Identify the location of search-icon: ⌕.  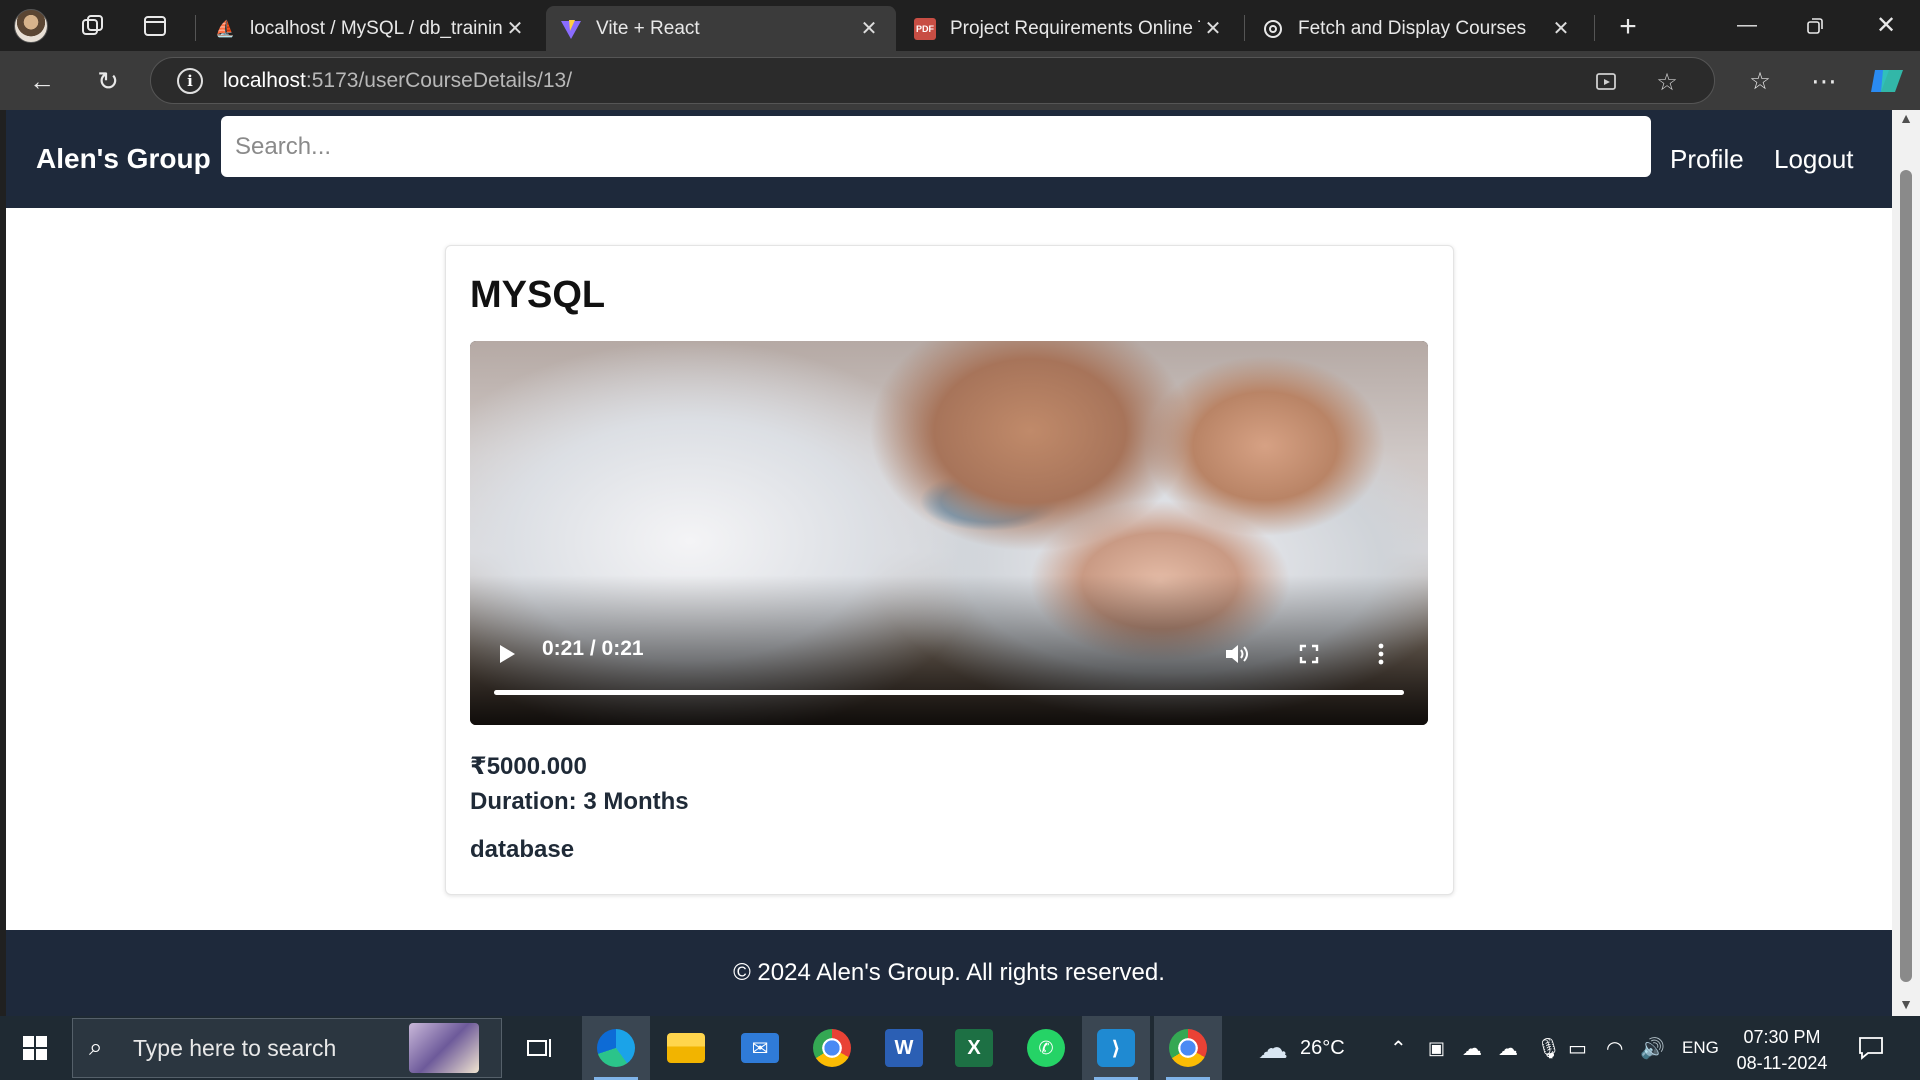
(96, 1047).